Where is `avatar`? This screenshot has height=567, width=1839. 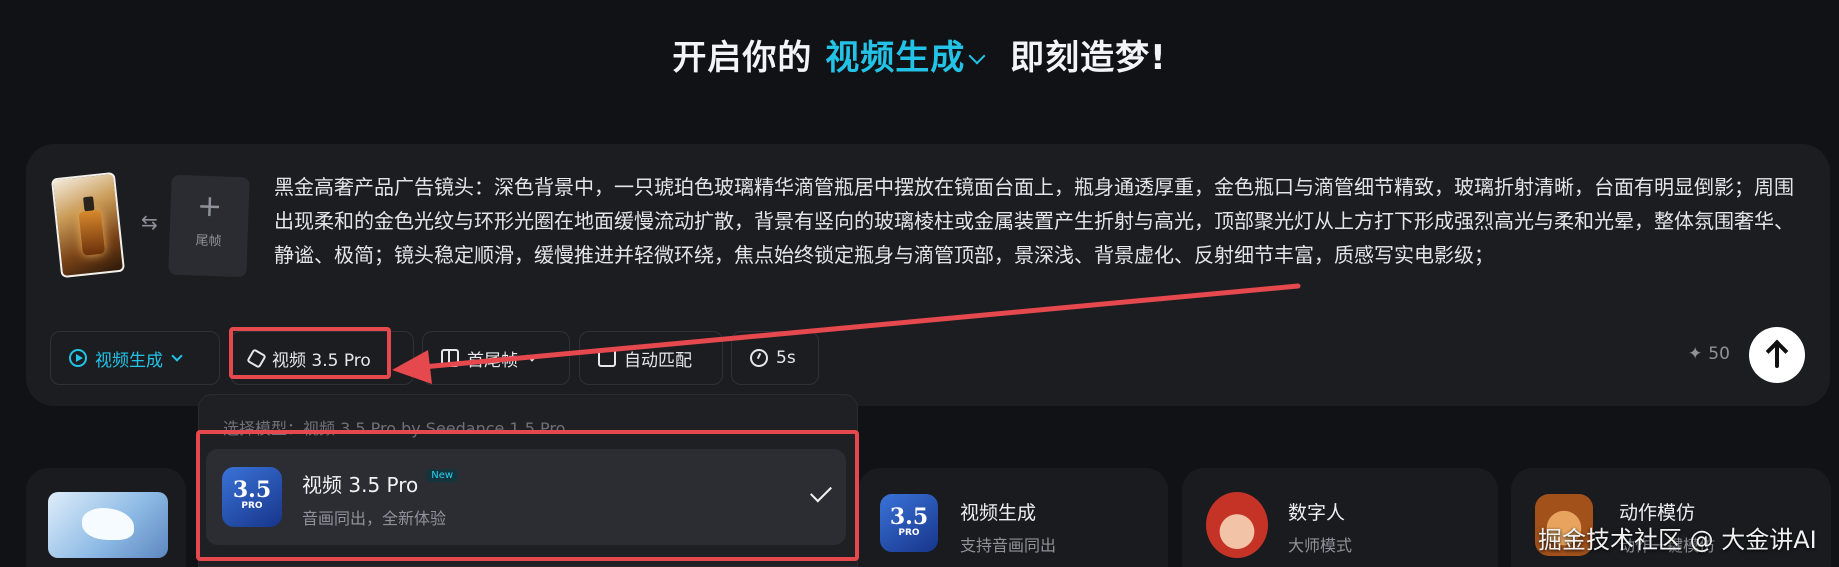 avatar is located at coordinates (1237, 525).